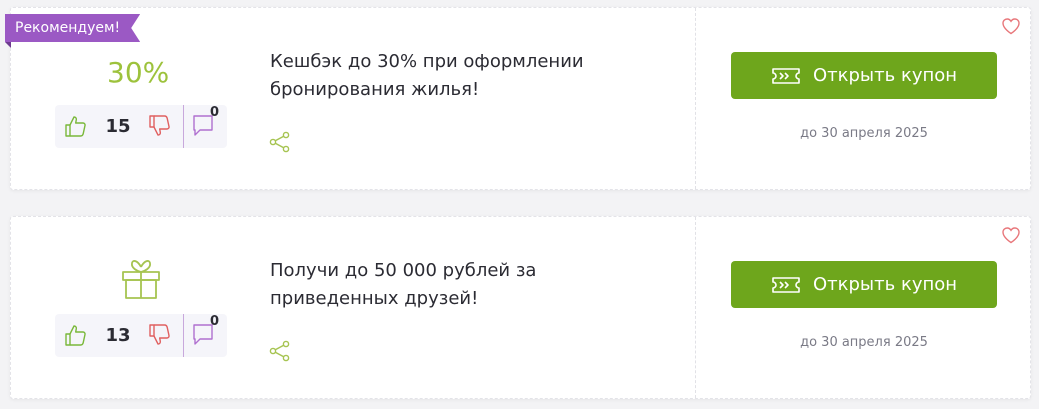 This screenshot has width=1039, height=409. I want to click on gift-icon, so click(141, 279).